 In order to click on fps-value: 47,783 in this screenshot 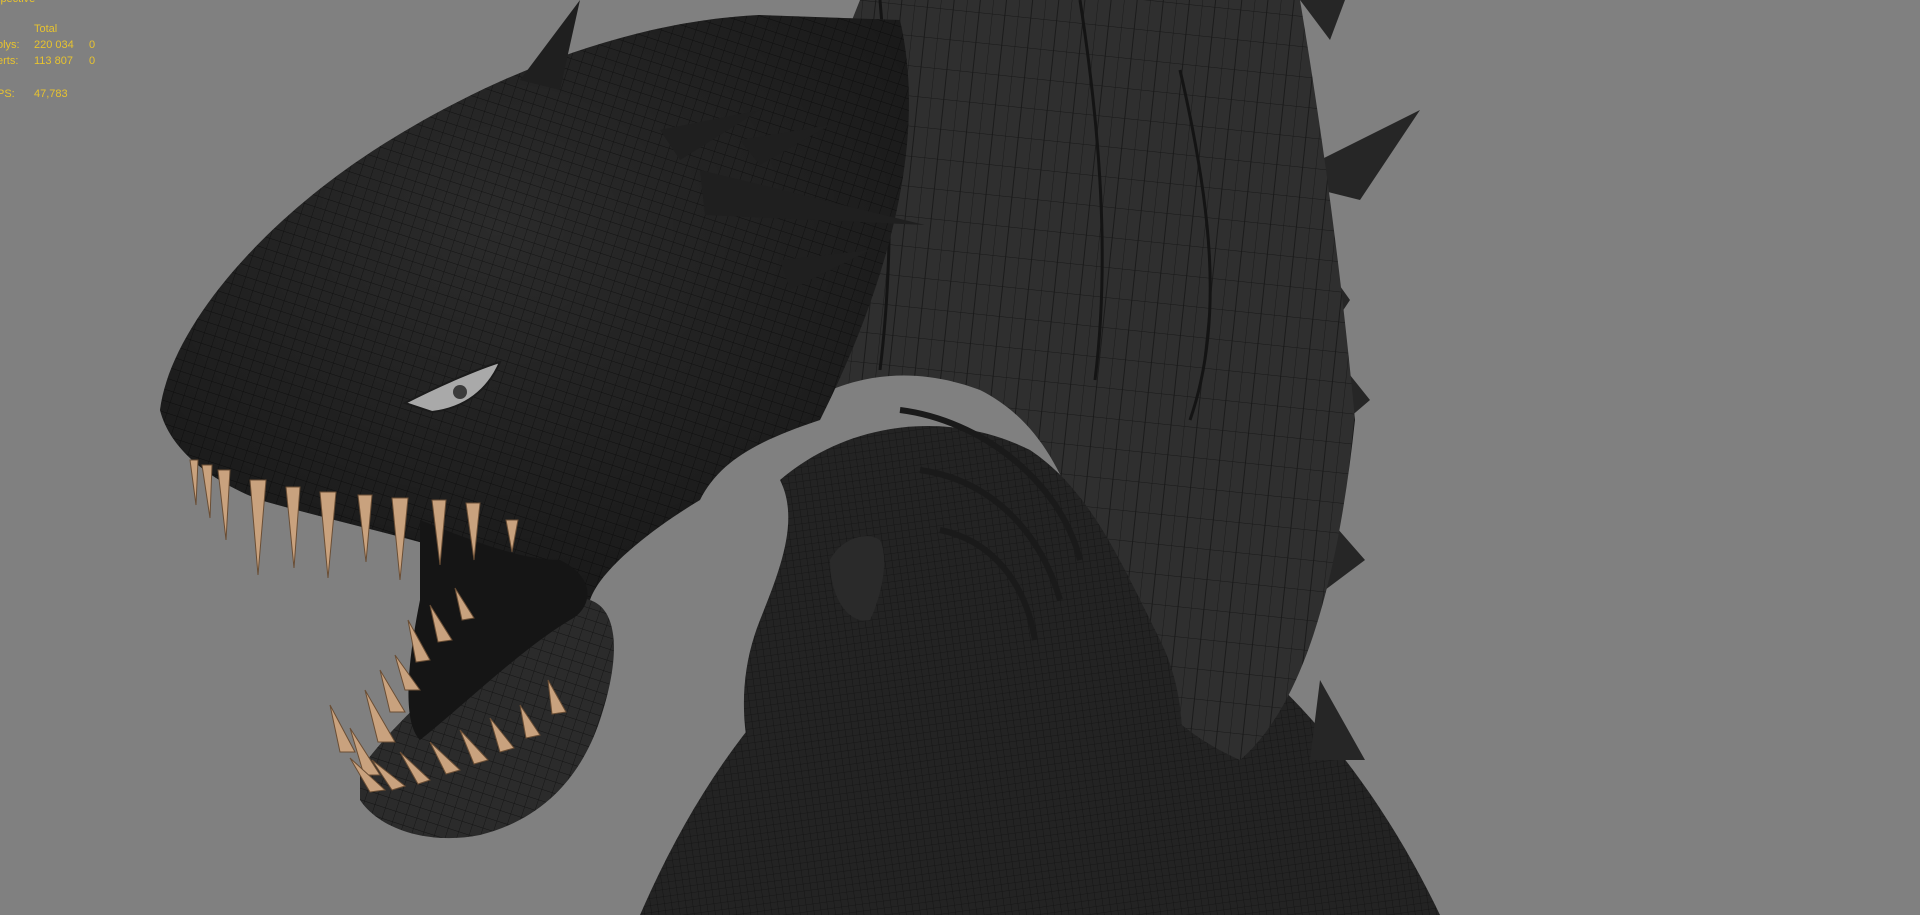, I will do `click(51, 94)`.